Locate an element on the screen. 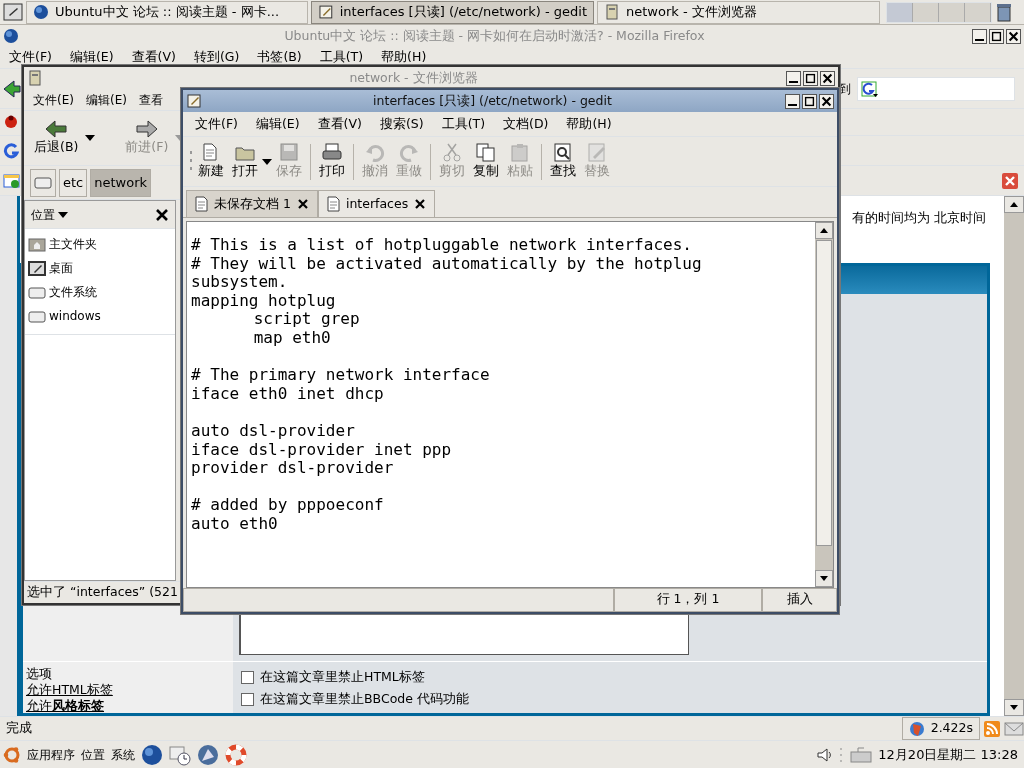 This screenshot has width=1024, height=768. undo-arrow-icon is located at coordinates (375, 152).